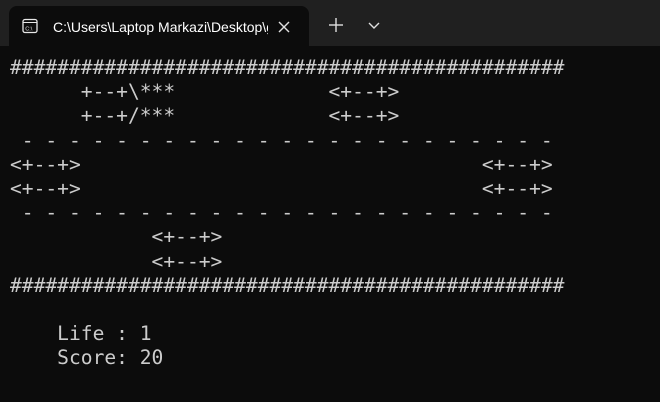 Image resolution: width=660 pixels, height=402 pixels. I want to click on terminal-icon: C:\, so click(30, 26).